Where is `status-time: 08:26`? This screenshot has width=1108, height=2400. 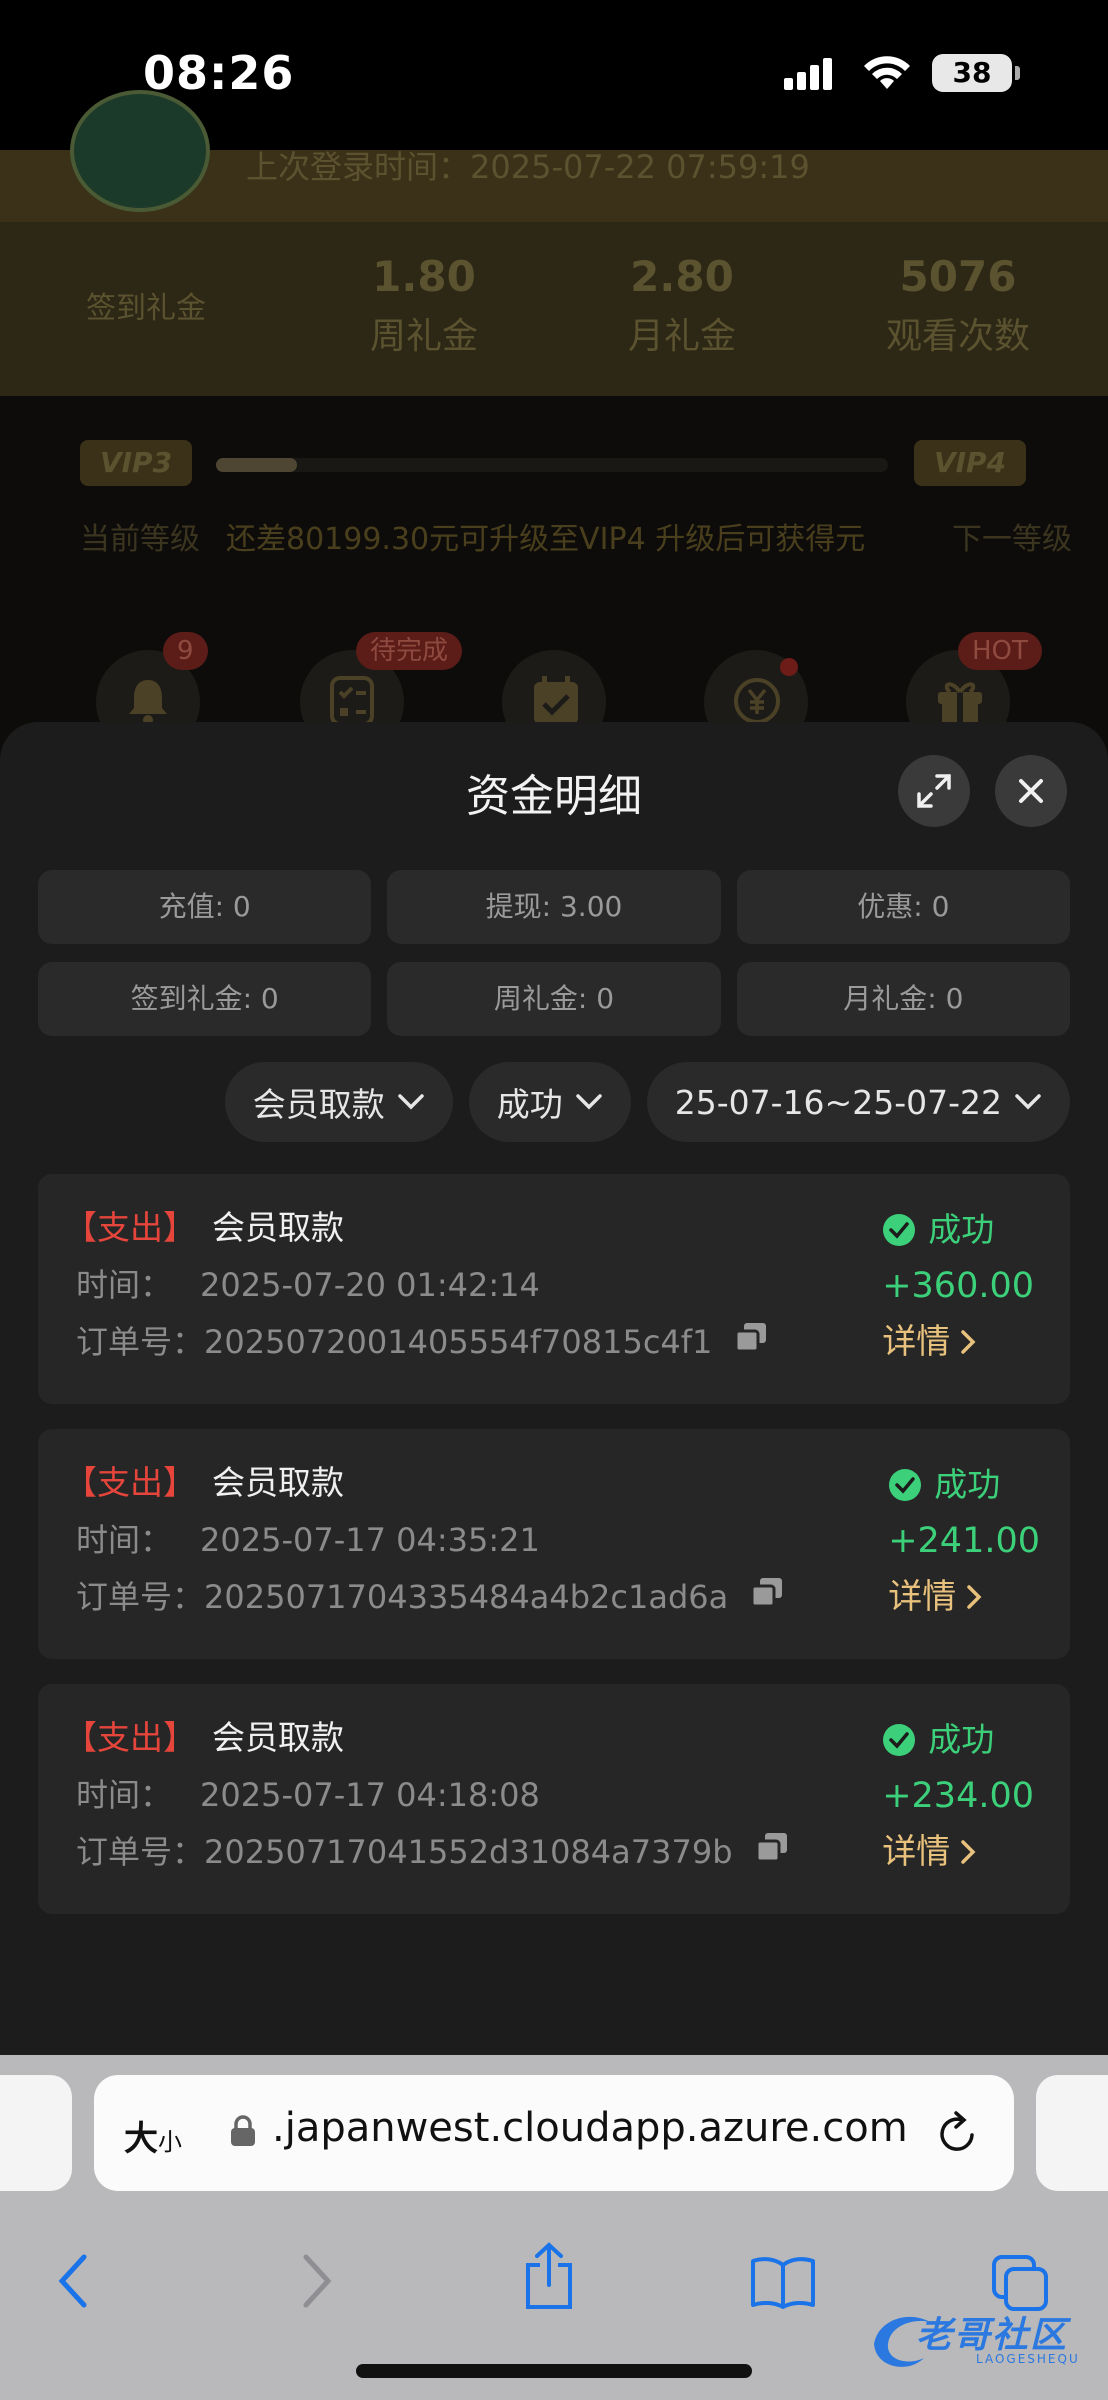 status-time: 08:26 is located at coordinates (219, 73).